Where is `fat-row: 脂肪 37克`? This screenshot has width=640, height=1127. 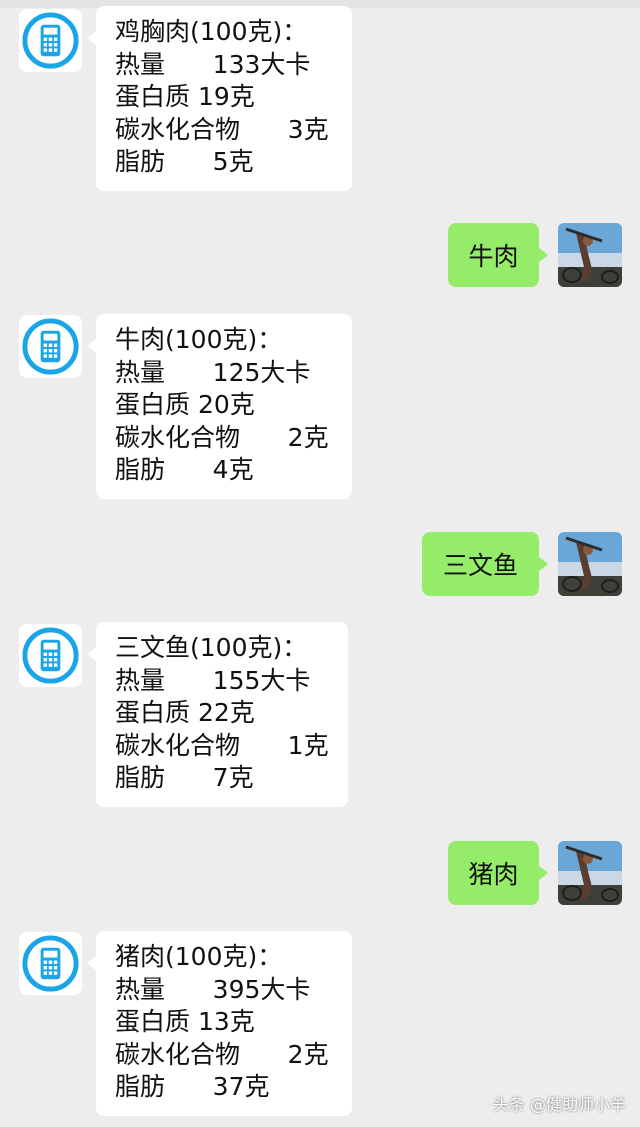
fat-row: 脂肪 37克 is located at coordinates (192, 1086).